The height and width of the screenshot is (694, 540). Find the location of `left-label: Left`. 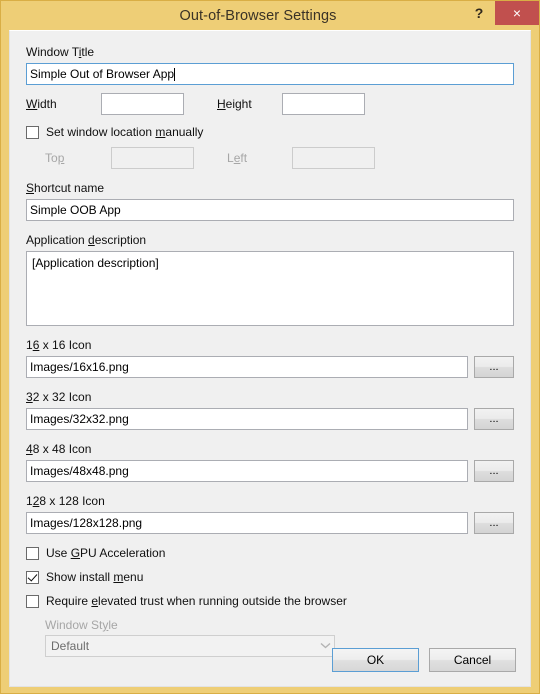

left-label: Left is located at coordinates (259, 158).